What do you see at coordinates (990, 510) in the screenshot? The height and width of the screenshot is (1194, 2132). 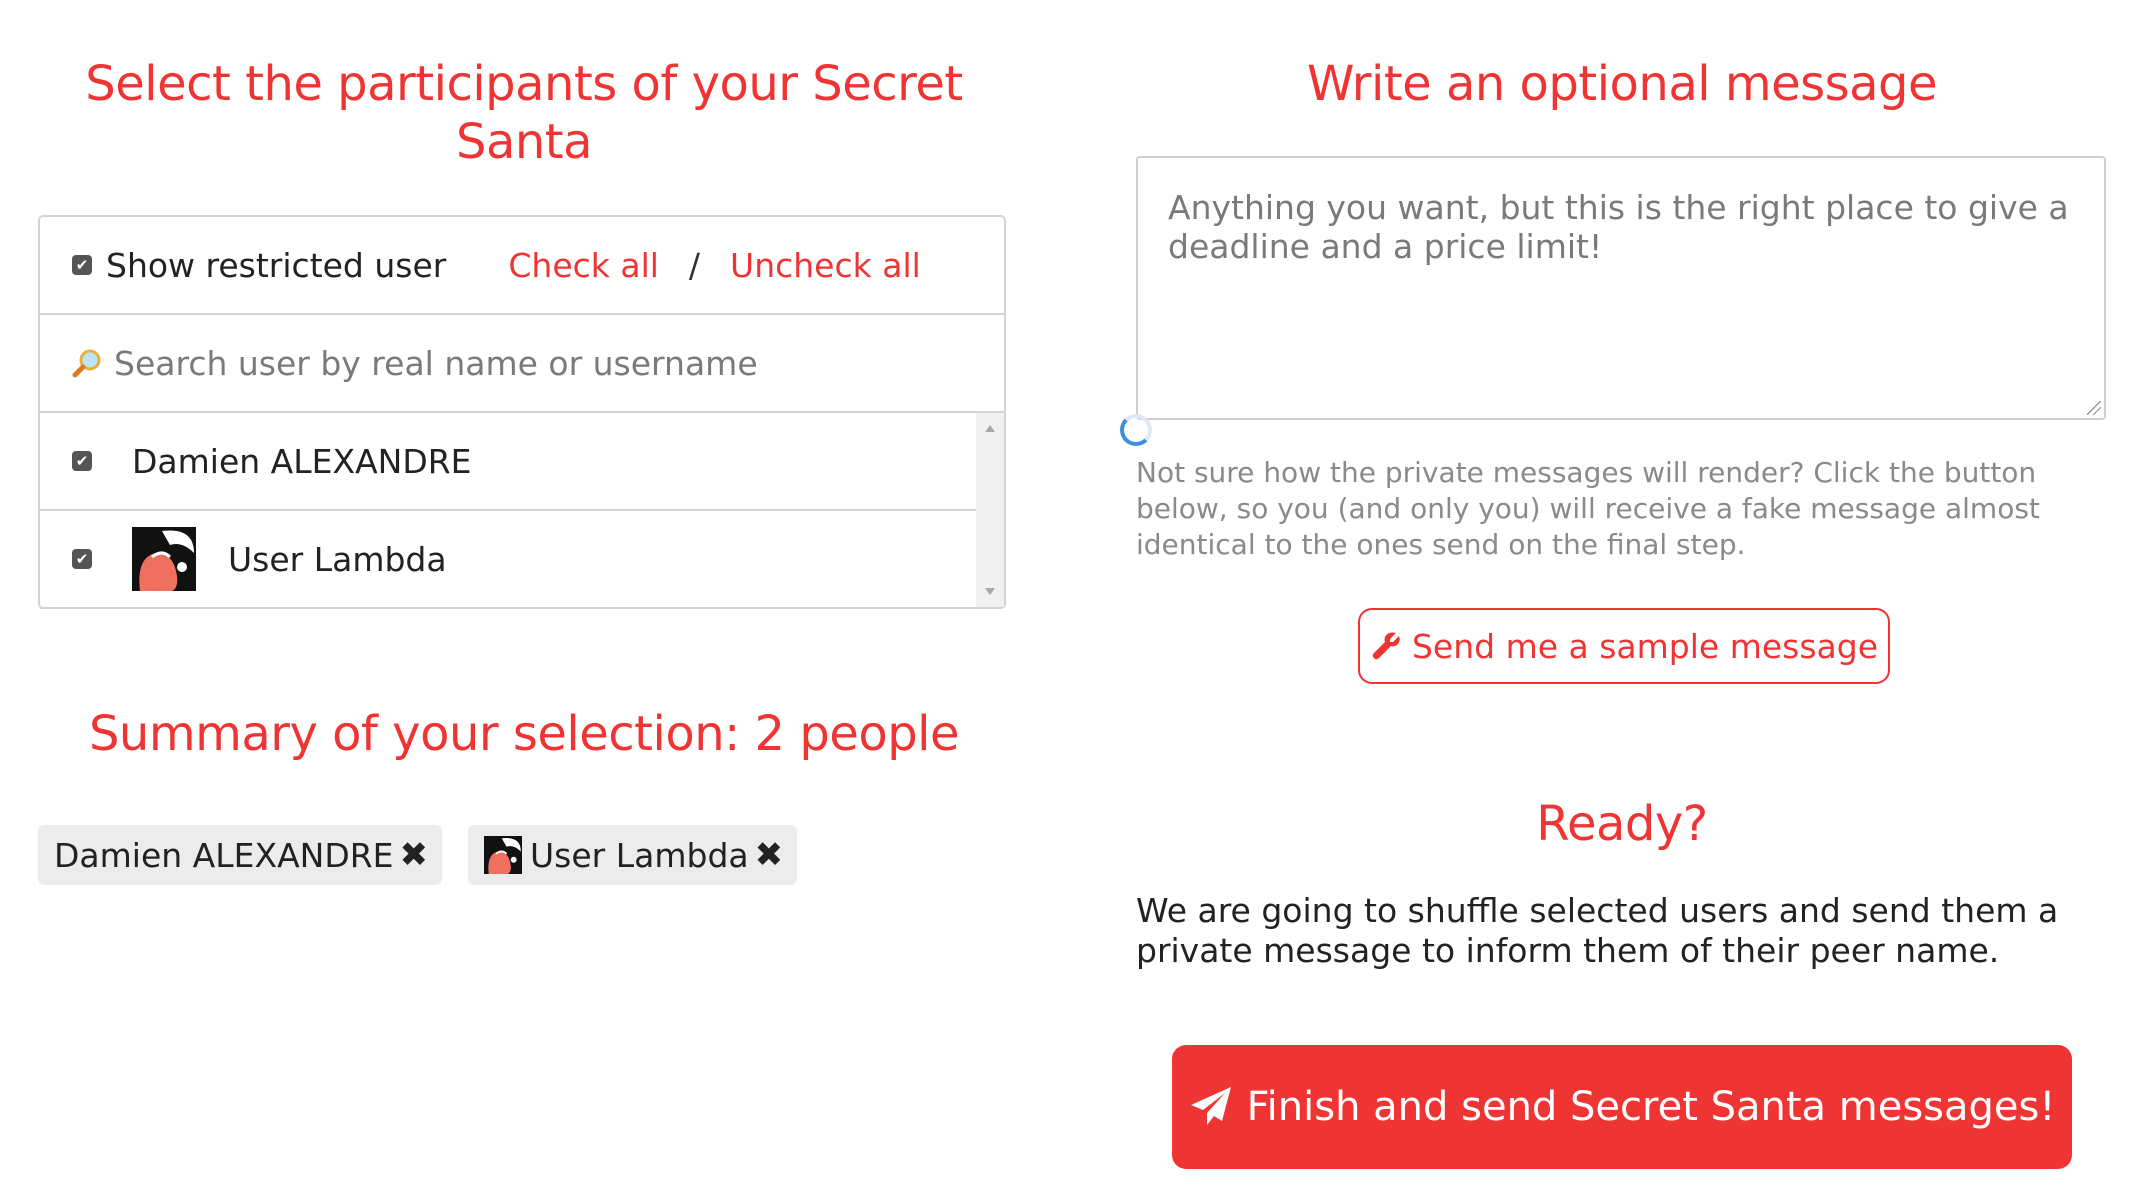 I see `user-list-scrollbar` at bounding box center [990, 510].